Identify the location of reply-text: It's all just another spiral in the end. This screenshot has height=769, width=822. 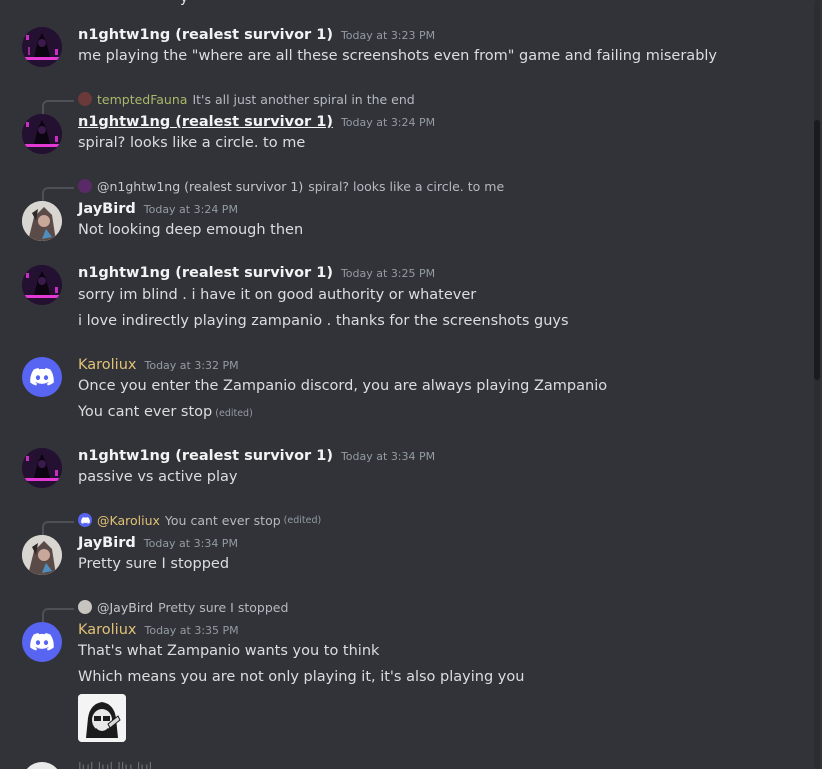
(303, 99).